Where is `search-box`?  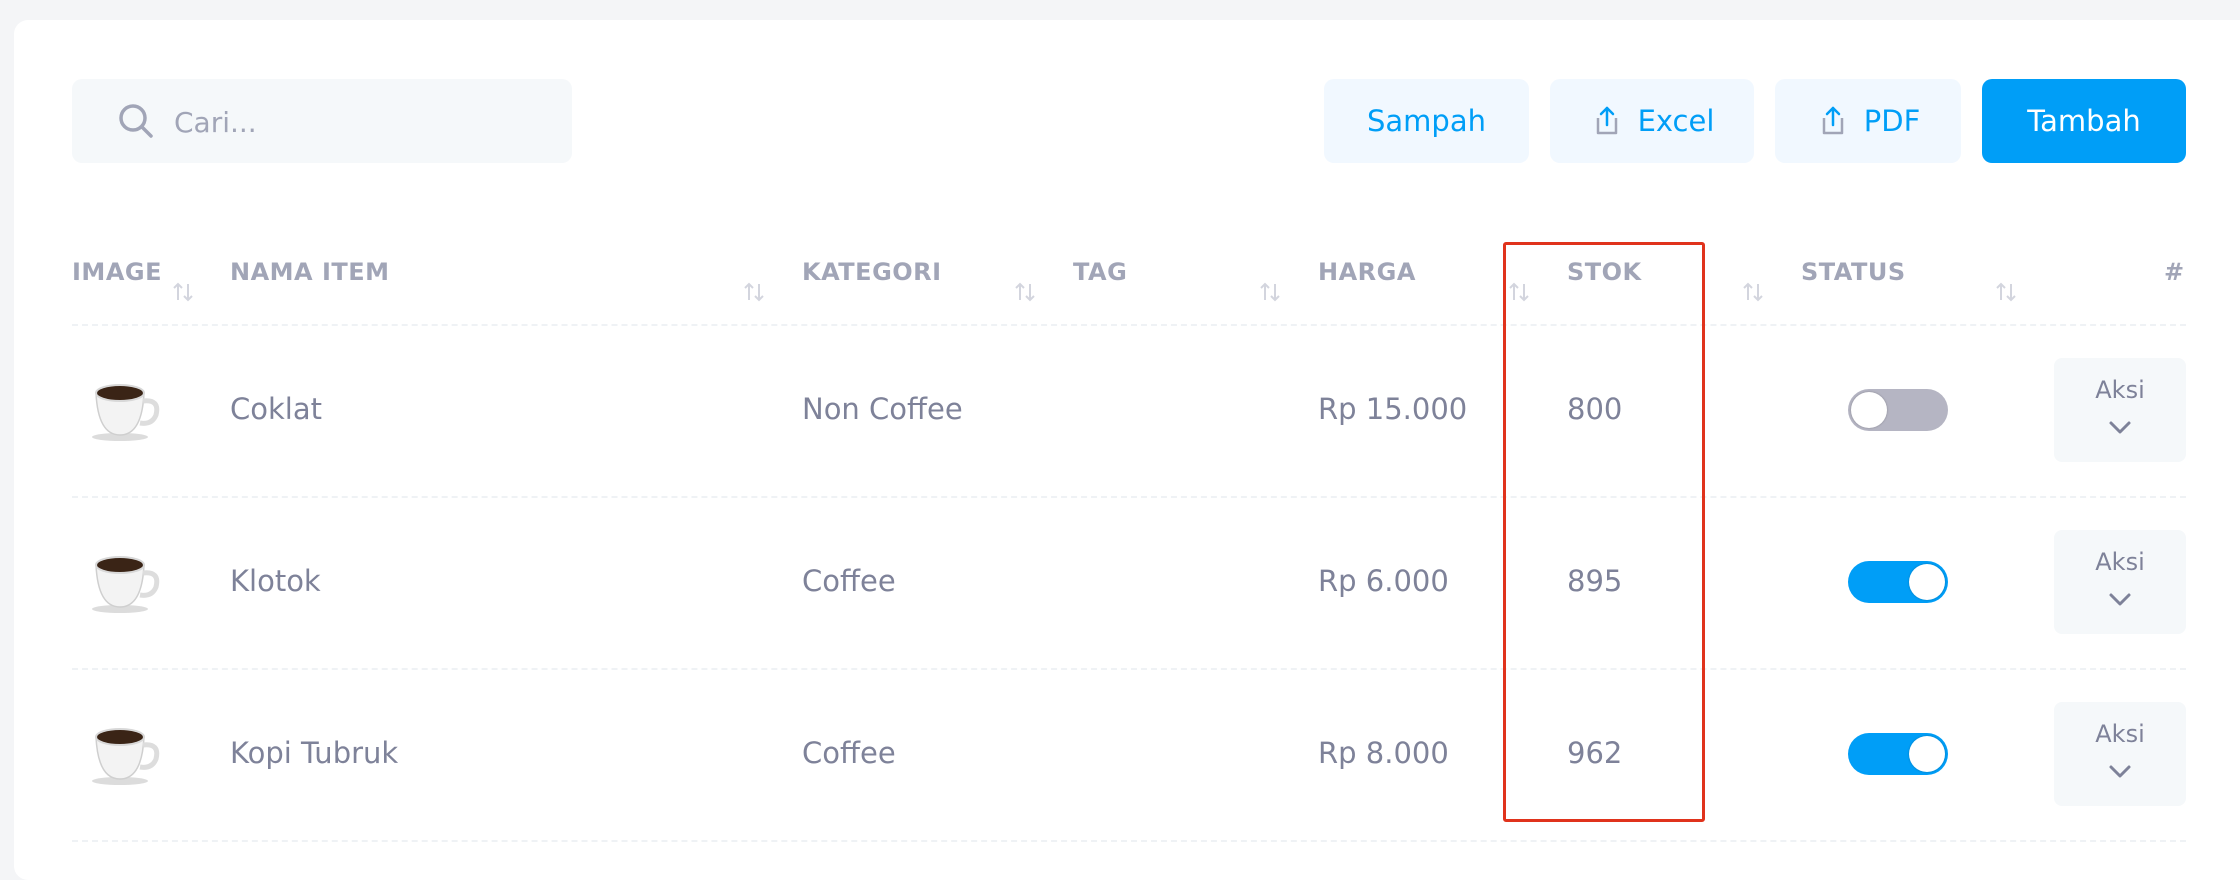 search-box is located at coordinates (322, 121).